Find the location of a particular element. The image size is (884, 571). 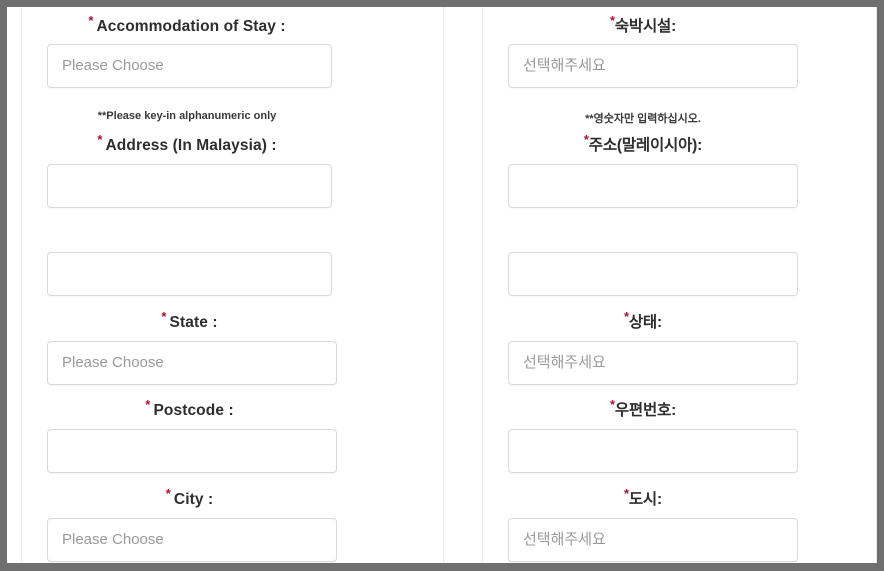

input-address-line-1-en is located at coordinates (189, 186).